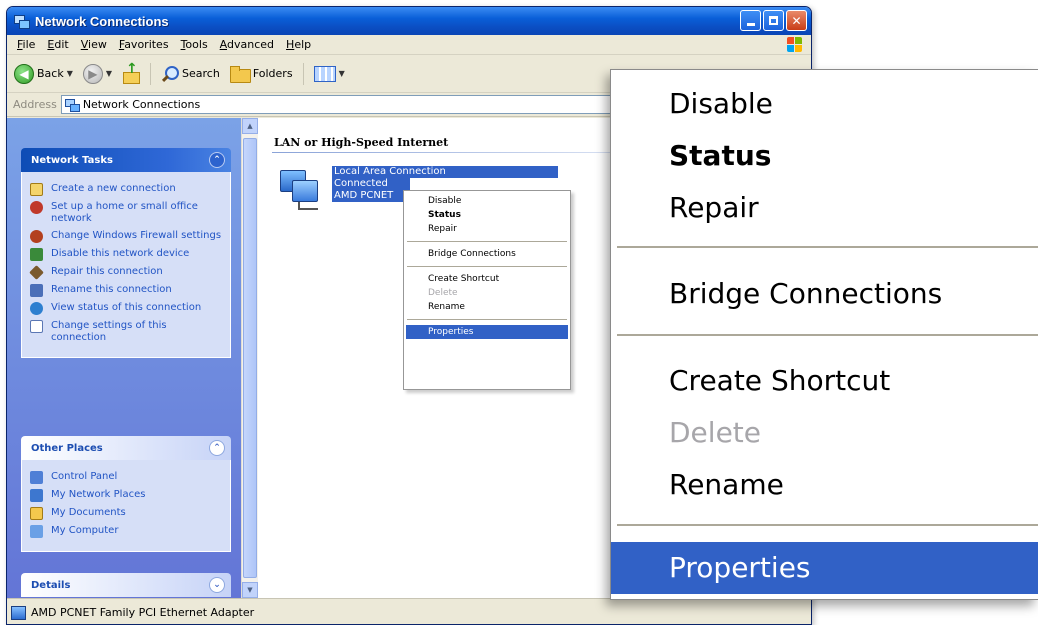 Image resolution: width=1038 pixels, height=625 pixels. I want to click on close-button: ✕, so click(796, 20).